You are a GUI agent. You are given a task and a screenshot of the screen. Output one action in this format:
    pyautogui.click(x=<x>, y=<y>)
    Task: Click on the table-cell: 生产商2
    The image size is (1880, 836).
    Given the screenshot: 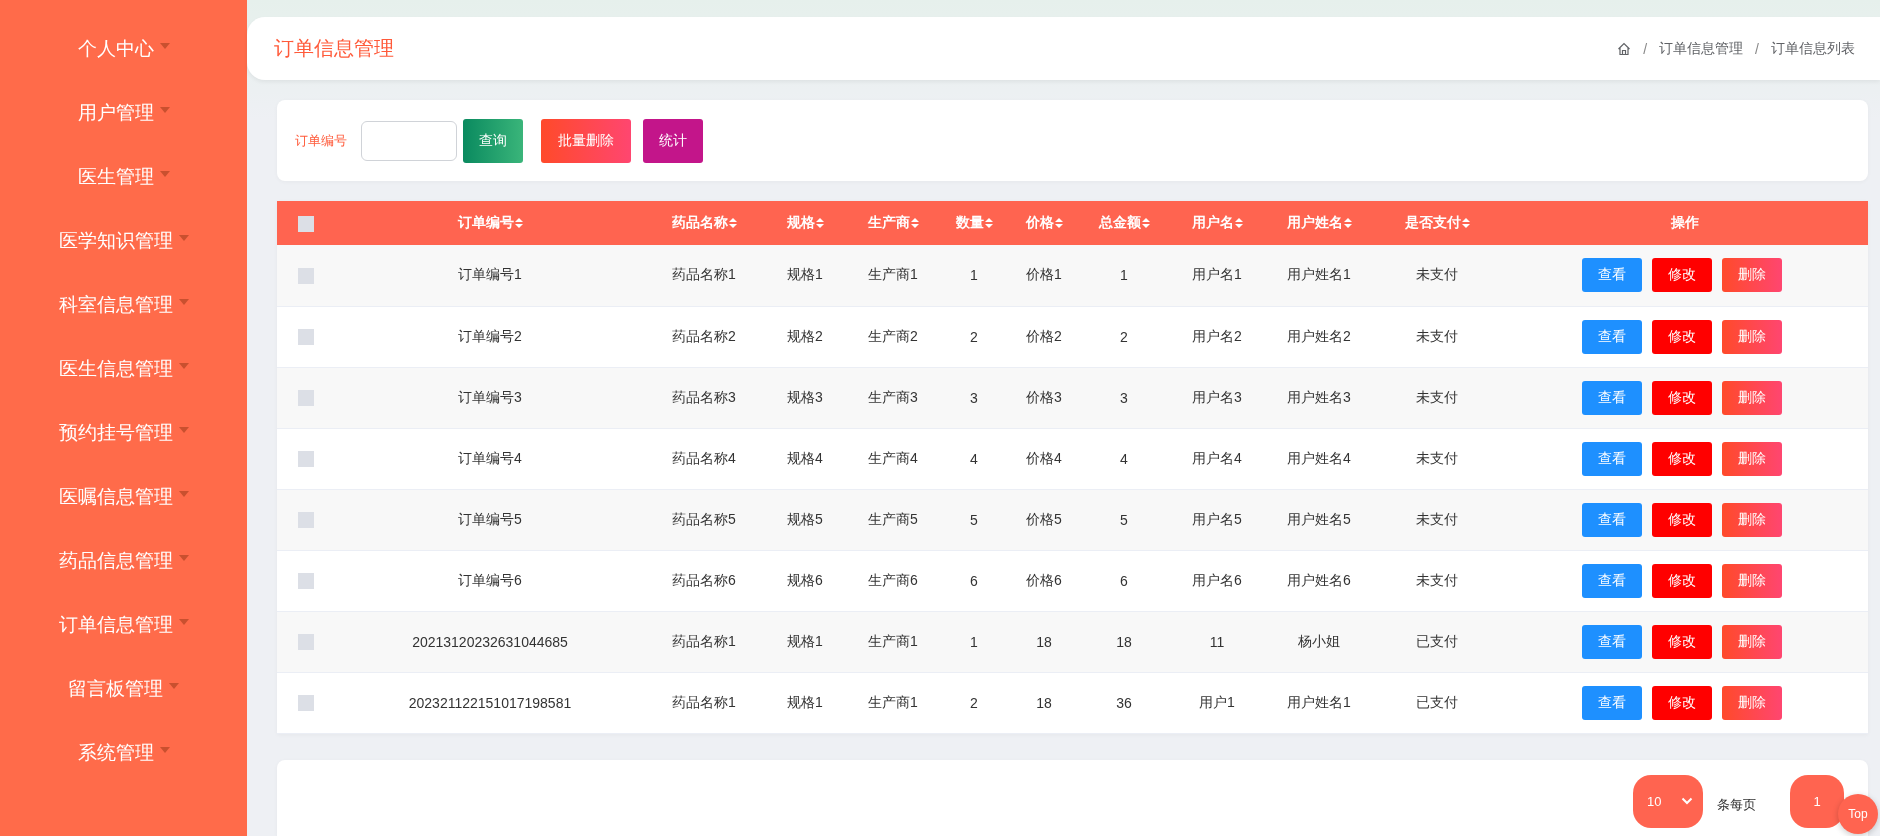 What is the action you would take?
    pyautogui.click(x=893, y=335)
    